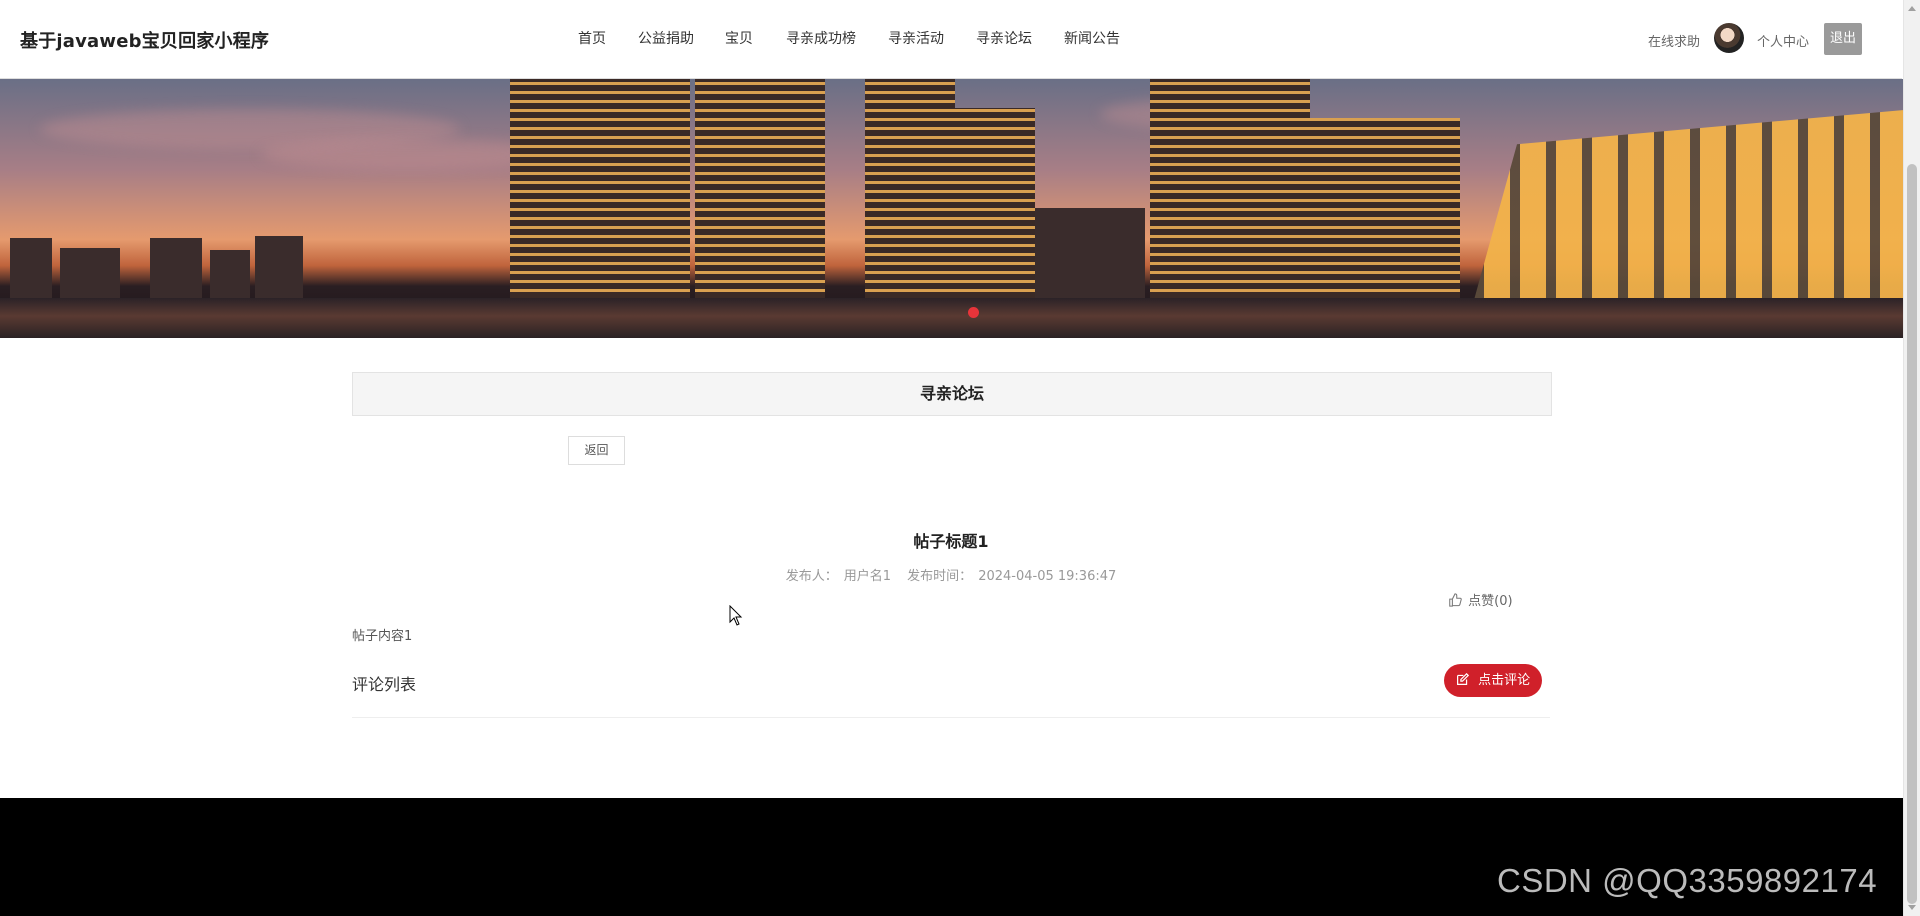 Image resolution: width=1920 pixels, height=916 pixels. Describe the element at coordinates (1689, 205) in the screenshot. I see `banner-pier` at that location.